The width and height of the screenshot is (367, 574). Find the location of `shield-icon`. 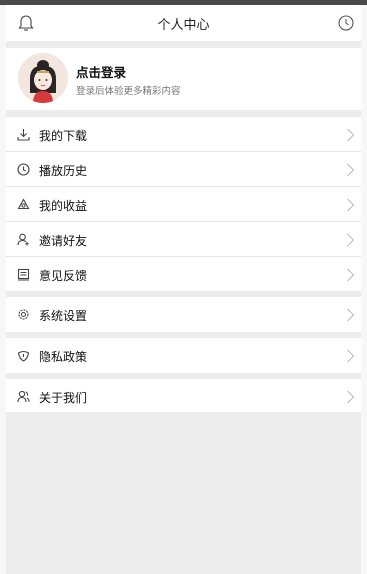

shield-icon is located at coordinates (23, 355).